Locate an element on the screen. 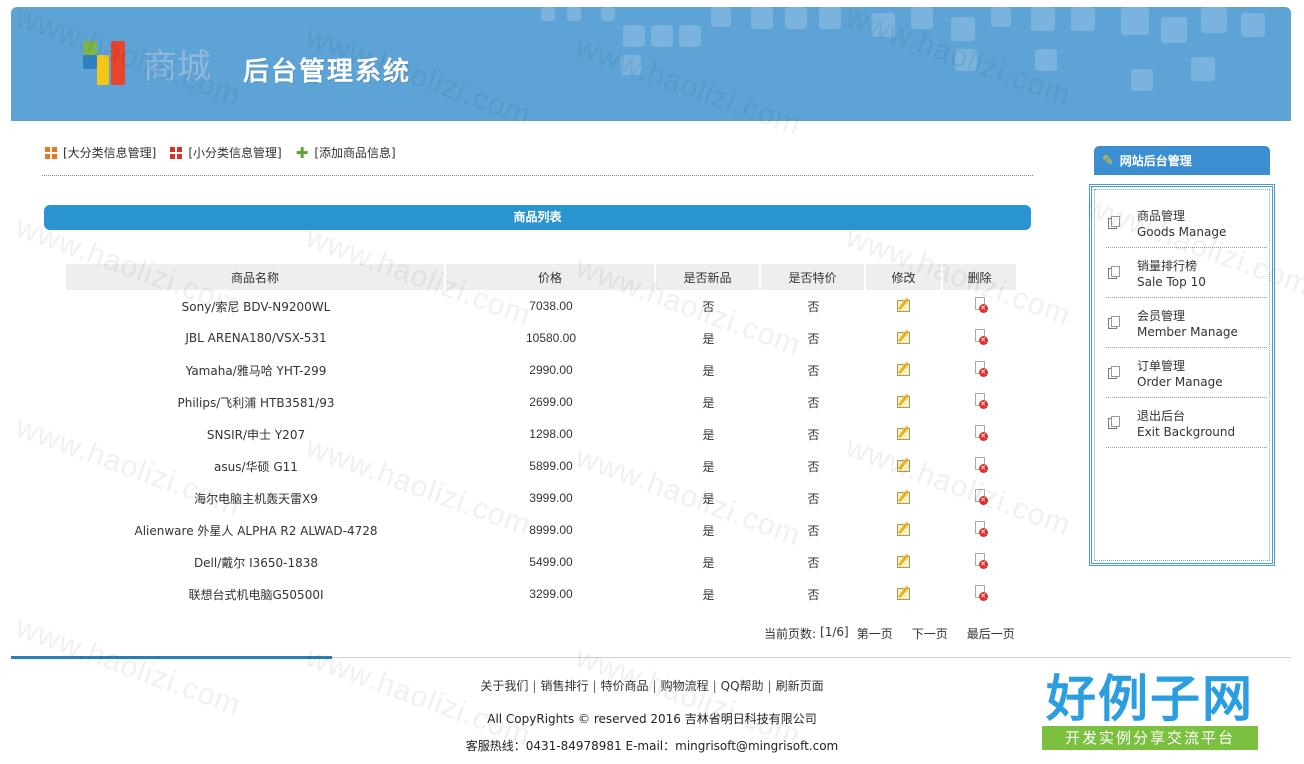  logo-text: 商城 is located at coordinates (177, 66).